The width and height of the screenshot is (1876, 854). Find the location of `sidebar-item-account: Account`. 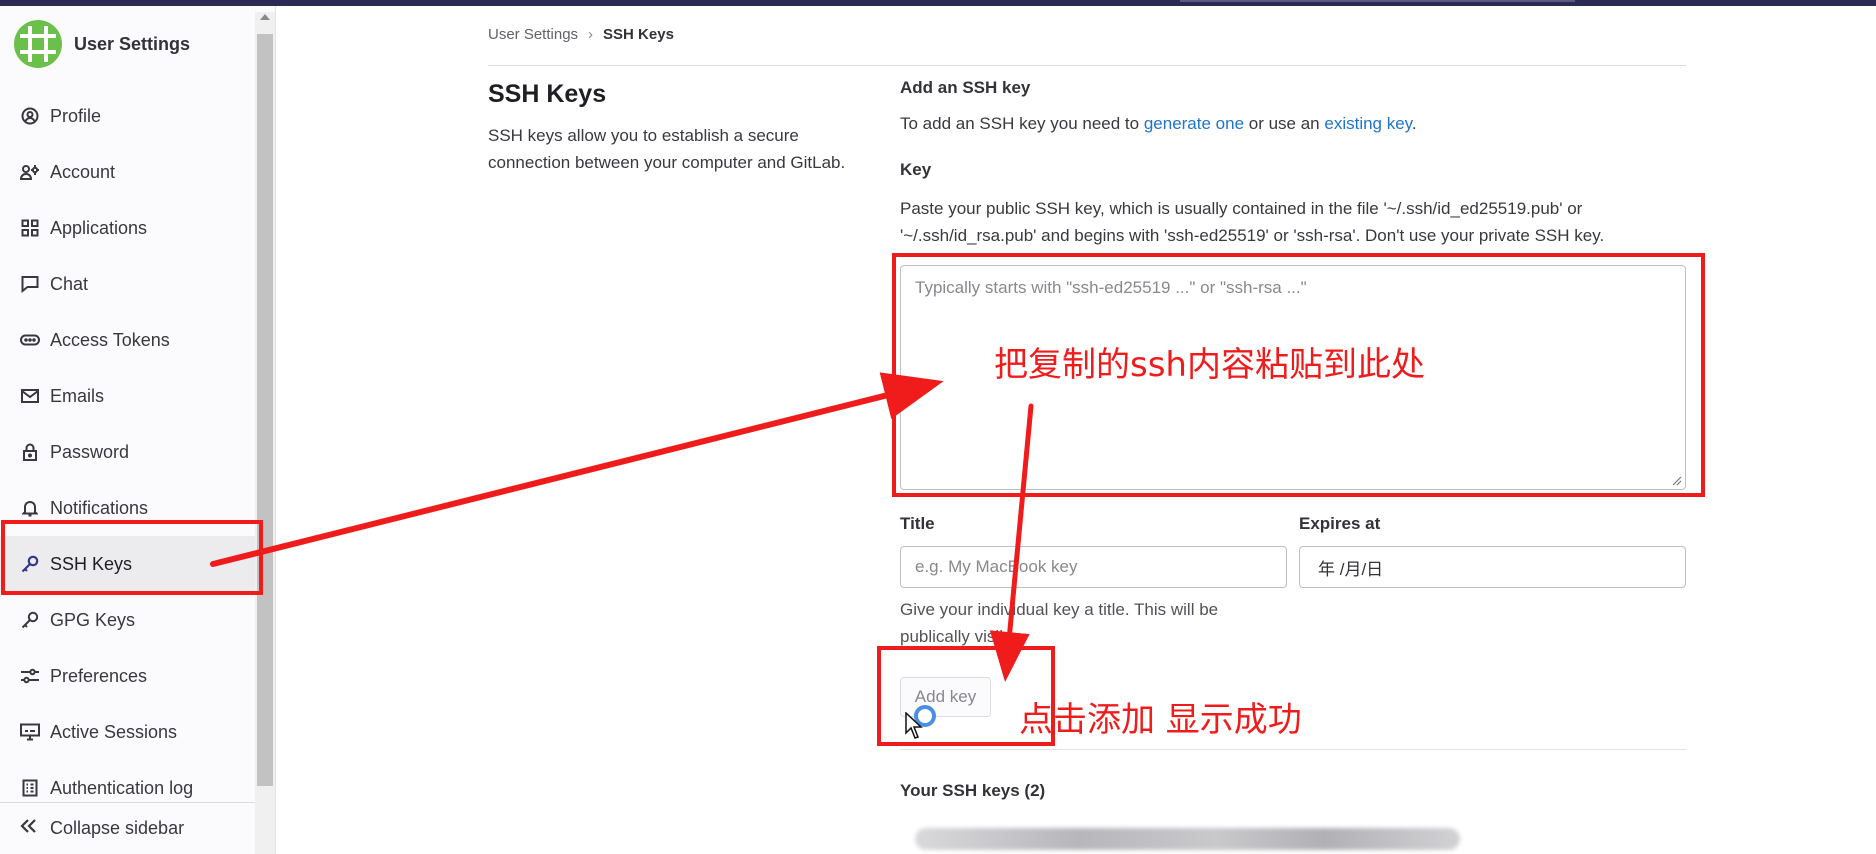

sidebar-item-account: Account is located at coordinates (127, 172).